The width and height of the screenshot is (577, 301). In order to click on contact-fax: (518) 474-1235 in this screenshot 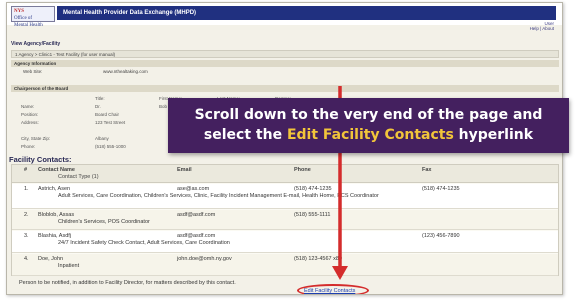, I will do `click(441, 189)`.